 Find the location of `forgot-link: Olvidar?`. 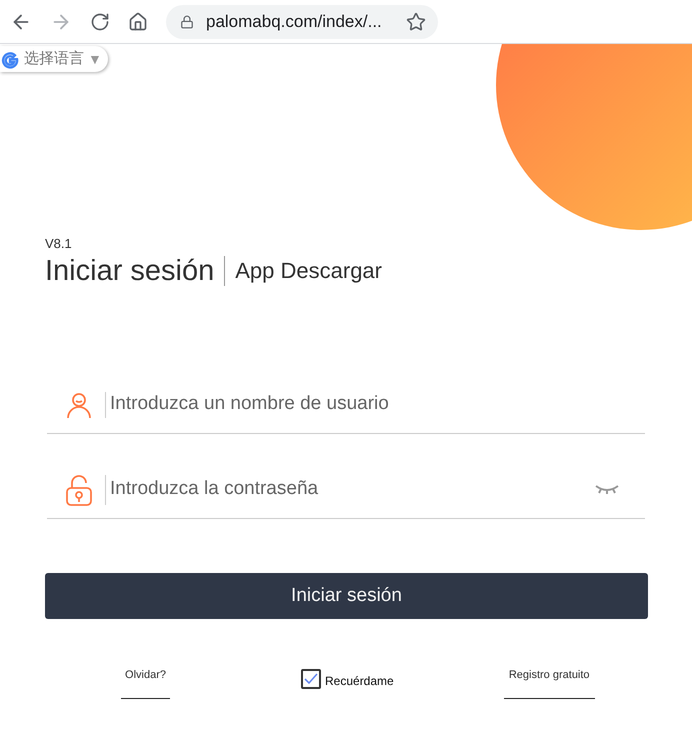

forgot-link: Olvidar? is located at coordinates (145, 682).